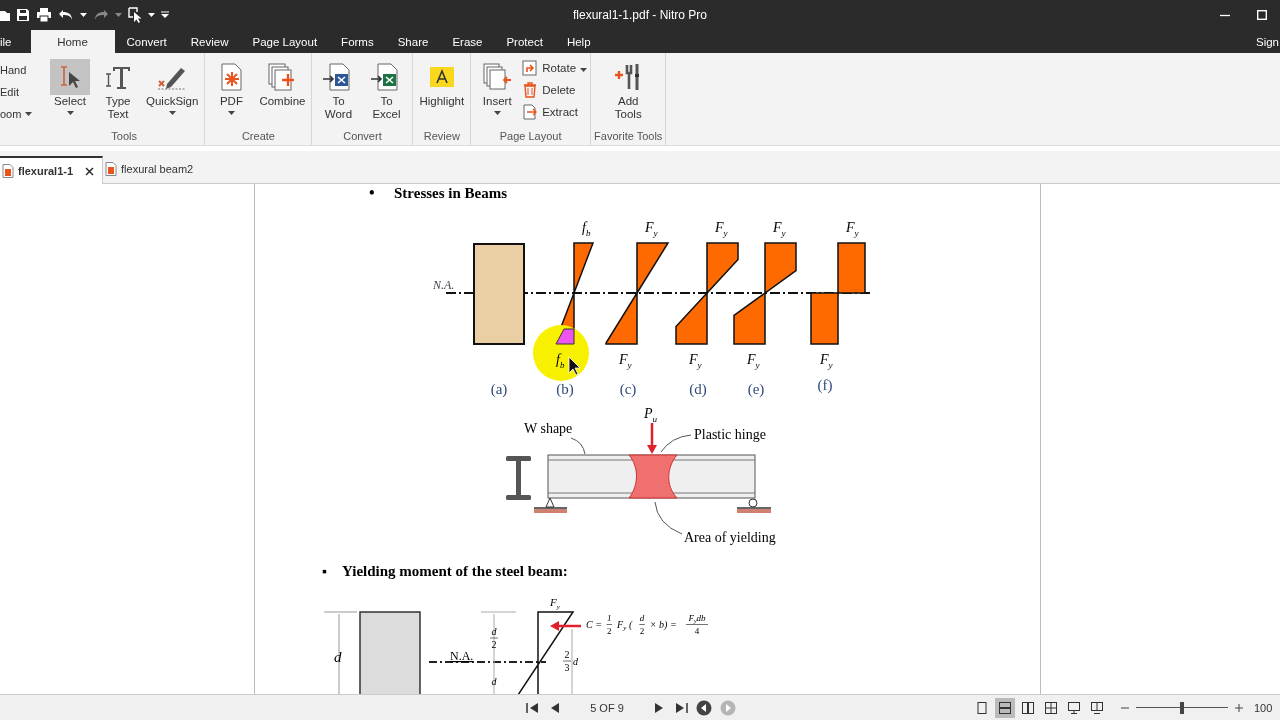  What do you see at coordinates (530, 90) in the screenshot?
I see `trash-icon` at bounding box center [530, 90].